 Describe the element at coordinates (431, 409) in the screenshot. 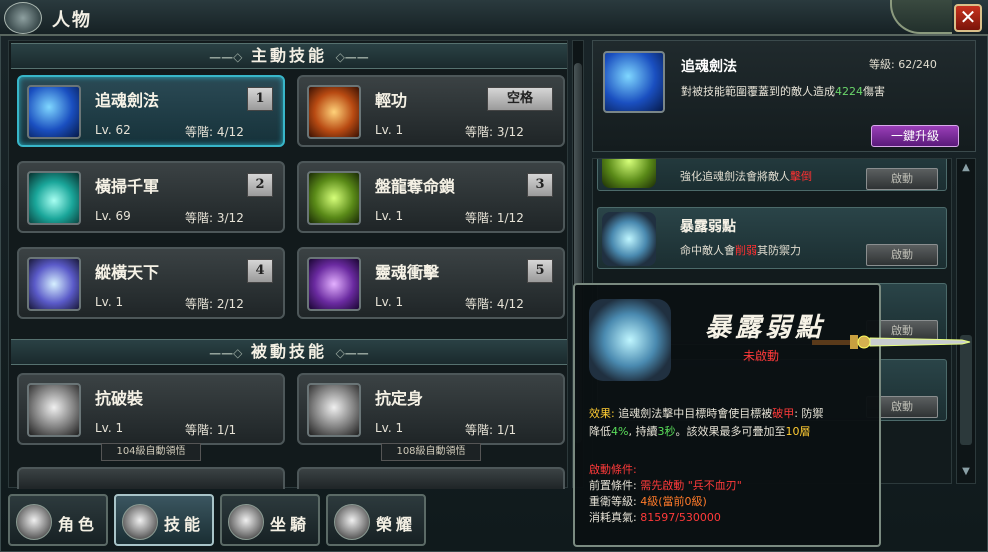

I see `passive-skill-card: 抗定身 Lv. 1 等階: 1/1` at that location.